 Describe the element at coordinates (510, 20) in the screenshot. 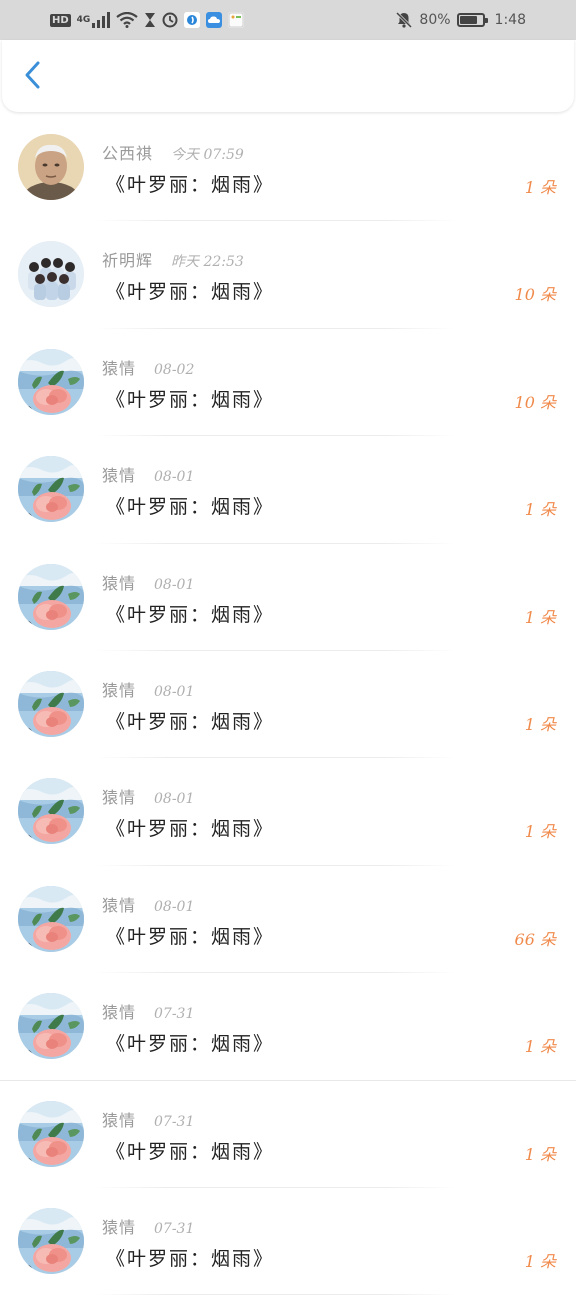

I see `clock-time: 1:48` at that location.